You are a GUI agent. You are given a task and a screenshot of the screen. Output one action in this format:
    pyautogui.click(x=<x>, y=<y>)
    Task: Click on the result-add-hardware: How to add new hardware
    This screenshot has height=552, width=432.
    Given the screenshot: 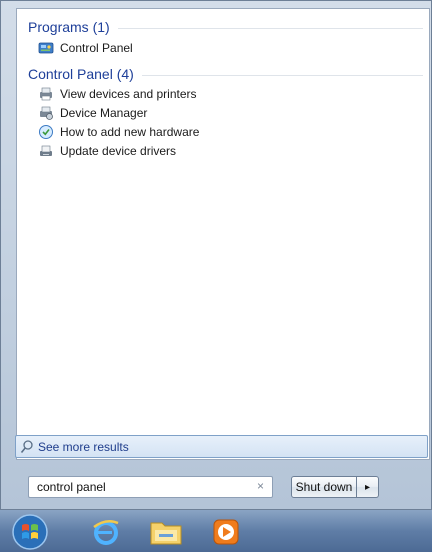 What is the action you would take?
    pyautogui.click(x=118, y=132)
    